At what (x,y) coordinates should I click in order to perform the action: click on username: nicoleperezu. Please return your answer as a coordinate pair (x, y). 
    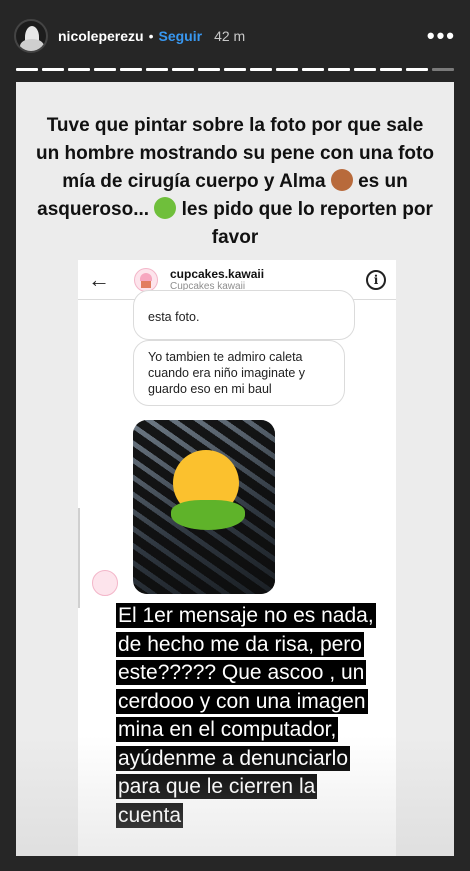
    Looking at the image, I should click on (101, 36).